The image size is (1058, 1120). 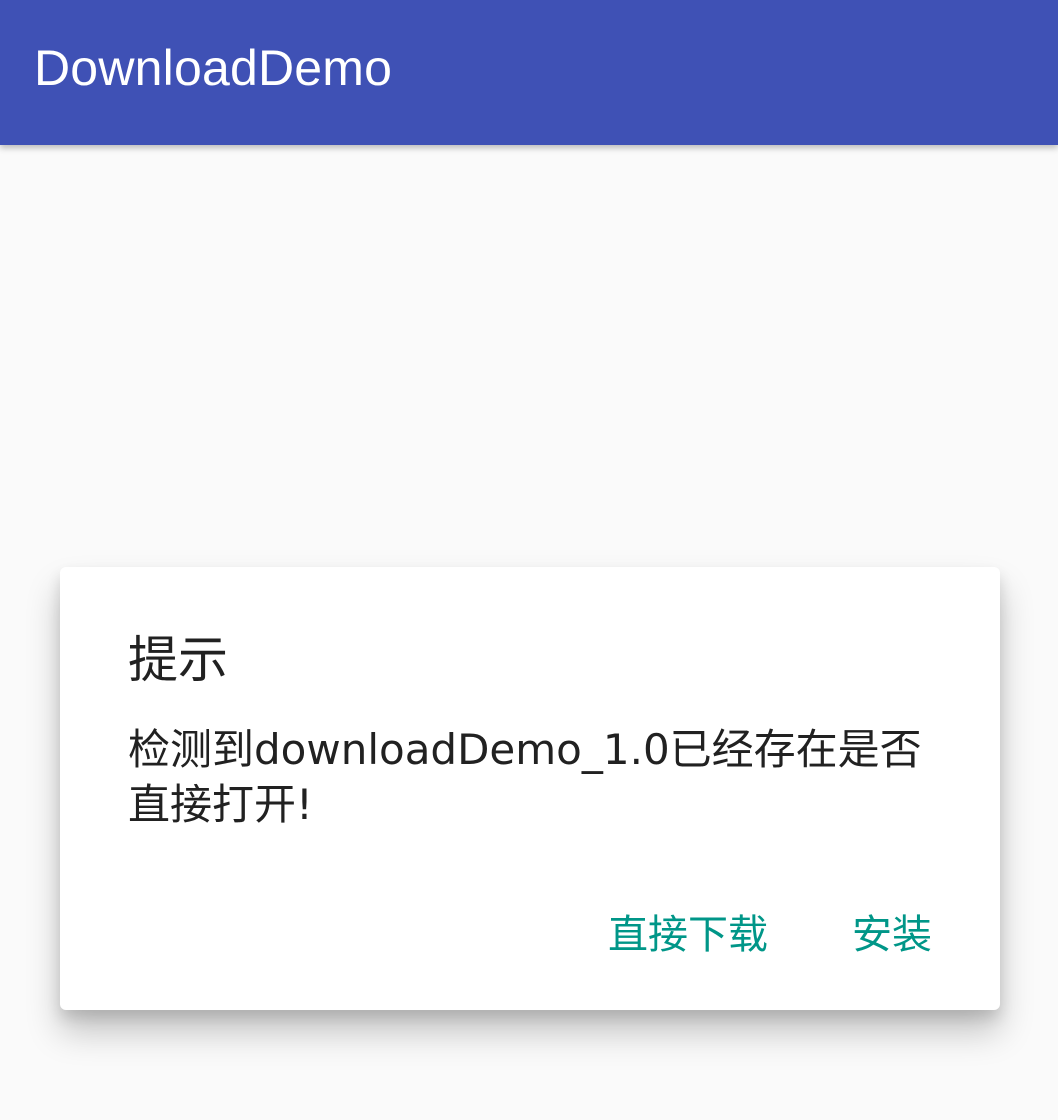 I want to click on install-button: 安装, so click(x=892, y=935).